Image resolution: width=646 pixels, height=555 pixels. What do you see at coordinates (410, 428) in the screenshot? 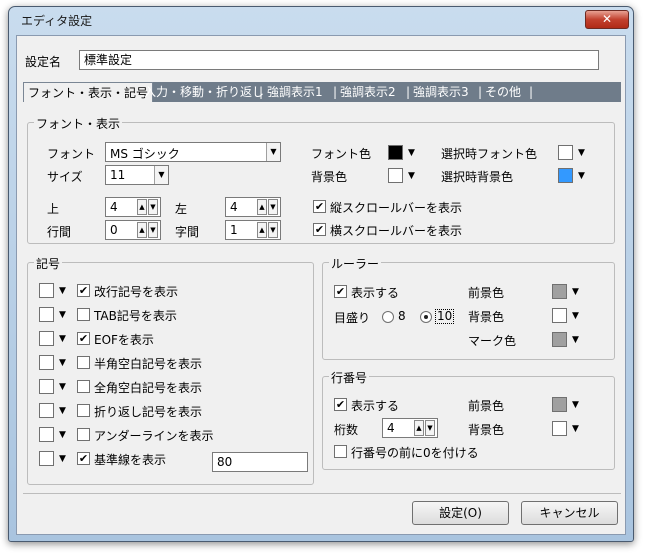
I see `digits-spinner: 4 ▲ ▼` at bounding box center [410, 428].